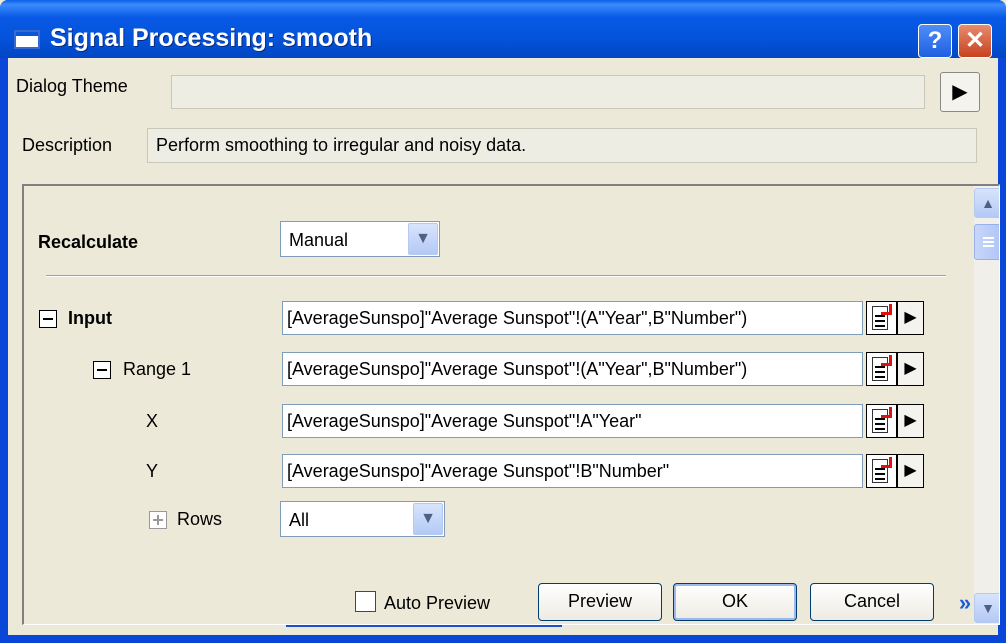  Describe the element at coordinates (910, 471) in the screenshot. I see `y-arrow-button: ▶` at that location.